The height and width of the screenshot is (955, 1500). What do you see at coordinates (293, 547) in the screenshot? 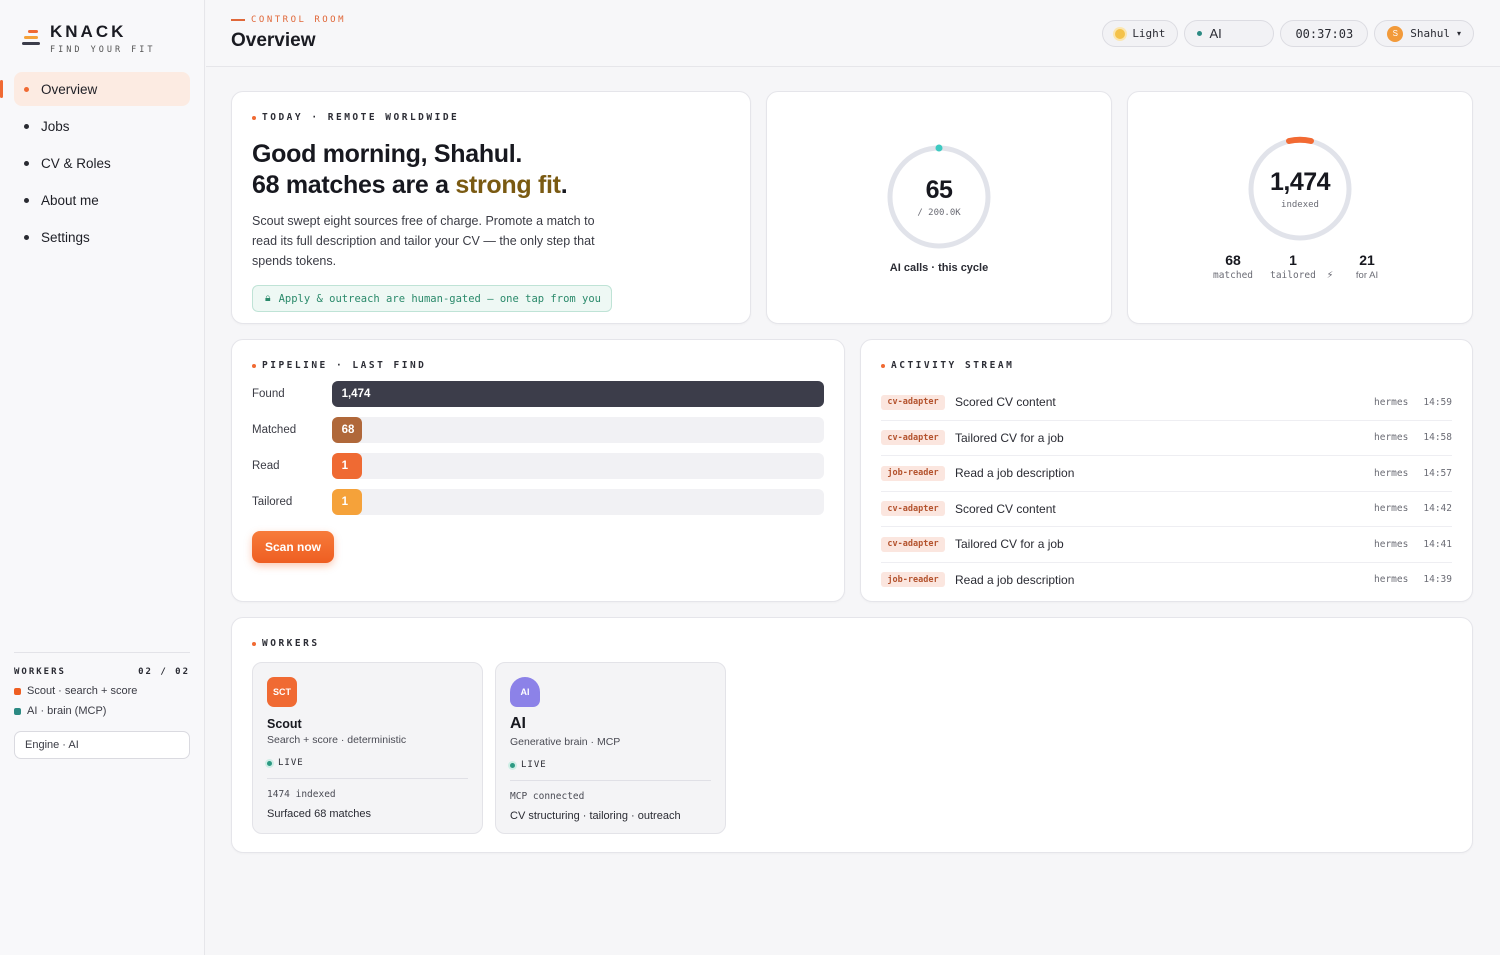
I see `scan-now-button: Scan now` at bounding box center [293, 547].